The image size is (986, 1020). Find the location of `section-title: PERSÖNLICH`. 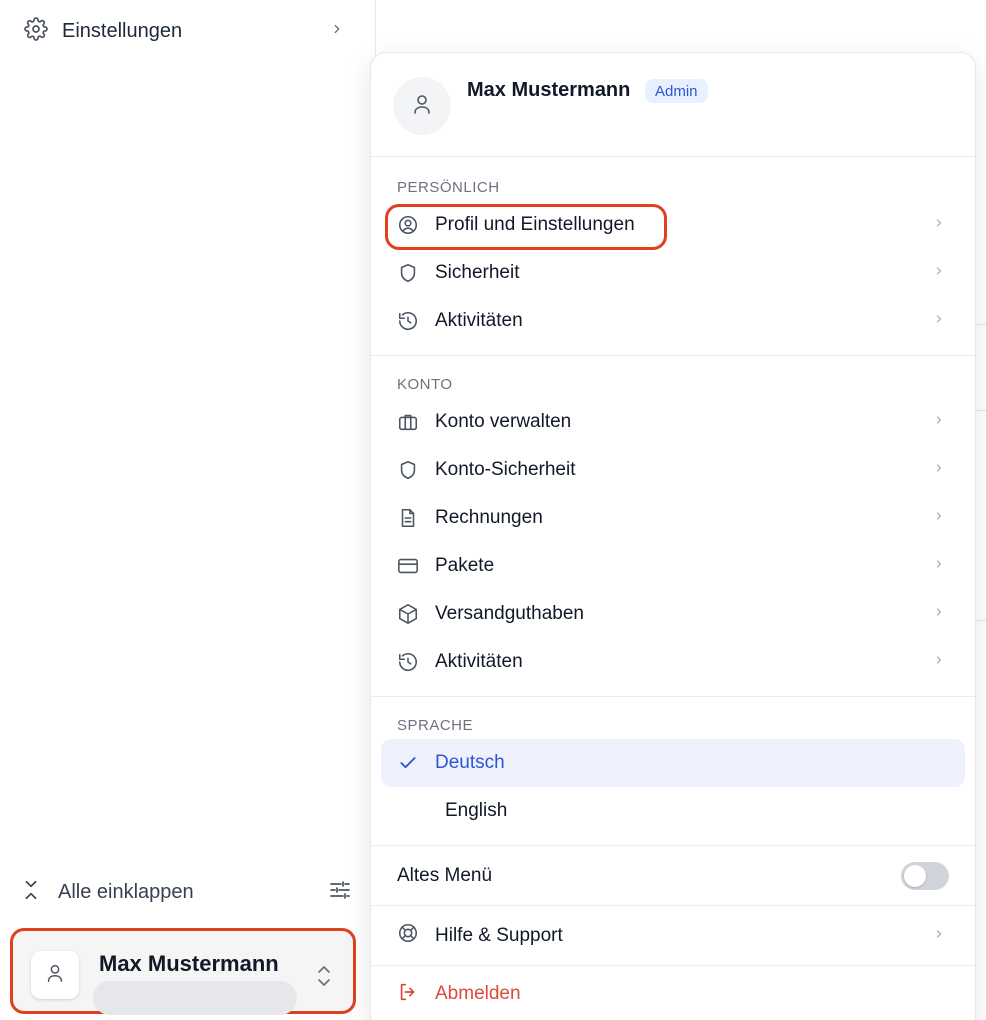

section-title: PERSÖNLICH is located at coordinates (448, 187).